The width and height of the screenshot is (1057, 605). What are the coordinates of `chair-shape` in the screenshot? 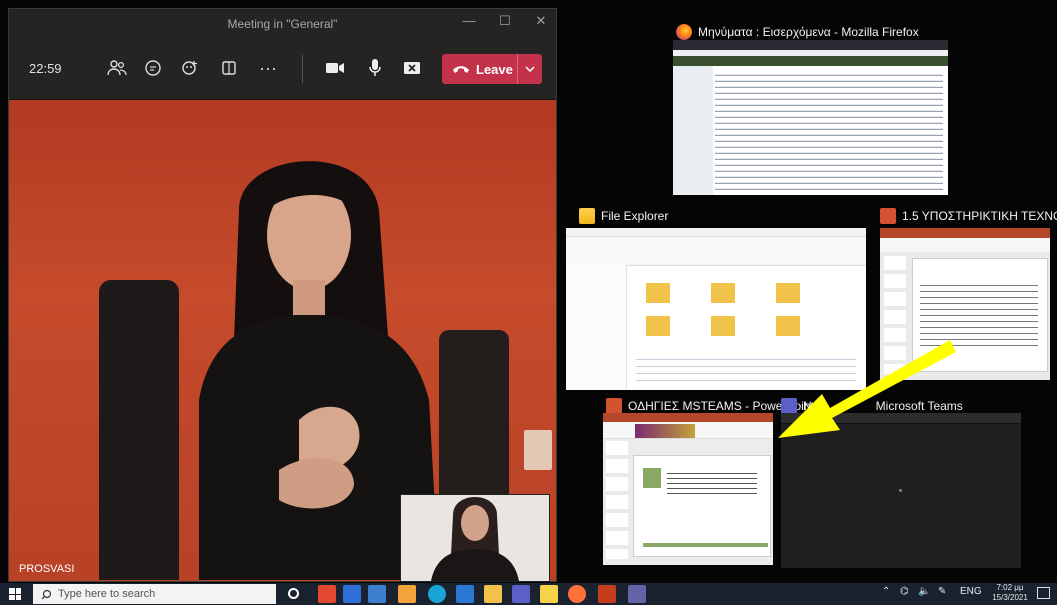 It's located at (139, 430).